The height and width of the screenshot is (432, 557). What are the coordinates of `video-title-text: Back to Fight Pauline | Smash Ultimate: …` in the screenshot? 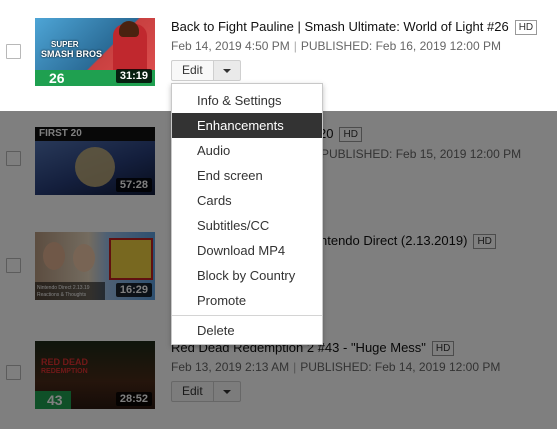 It's located at (340, 26).